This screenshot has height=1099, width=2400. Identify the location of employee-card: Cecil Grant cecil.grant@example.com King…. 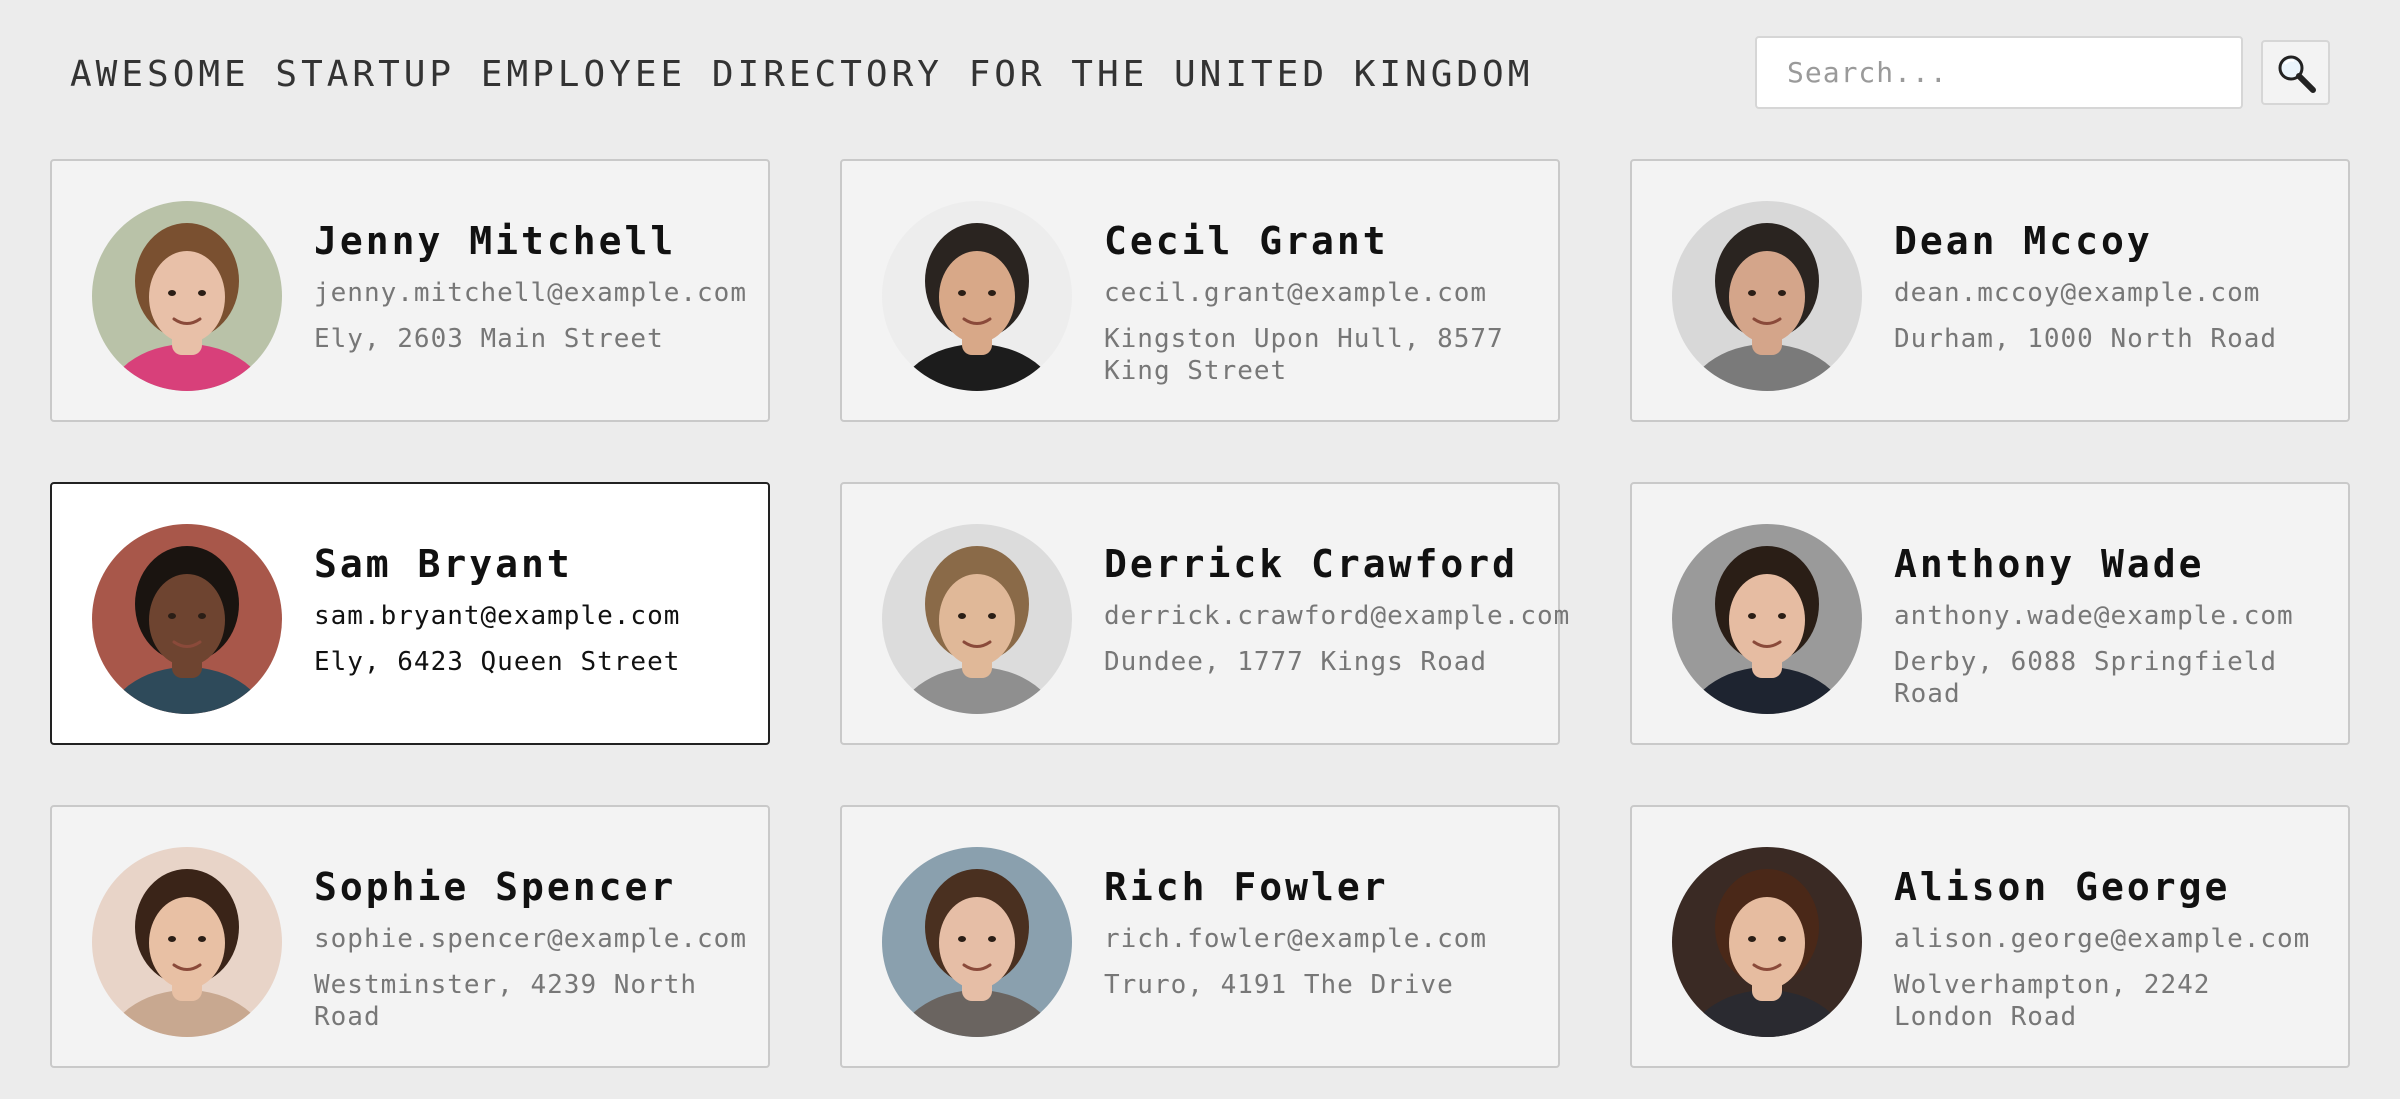
(1200, 290).